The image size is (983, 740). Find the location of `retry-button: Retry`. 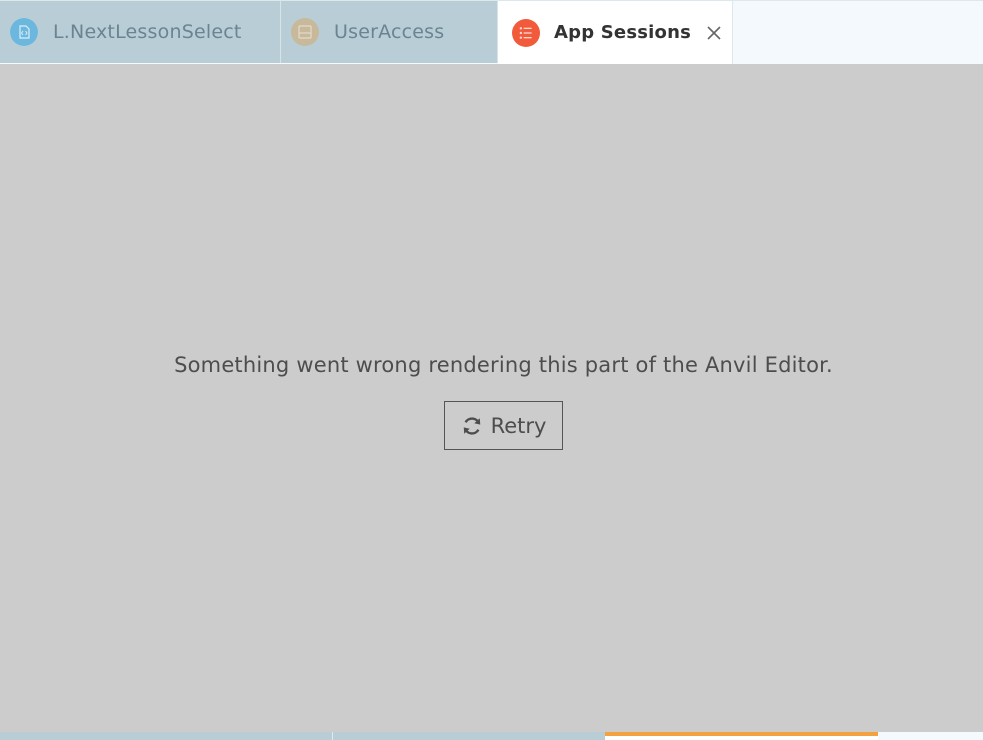

retry-button: Retry is located at coordinates (503, 425).